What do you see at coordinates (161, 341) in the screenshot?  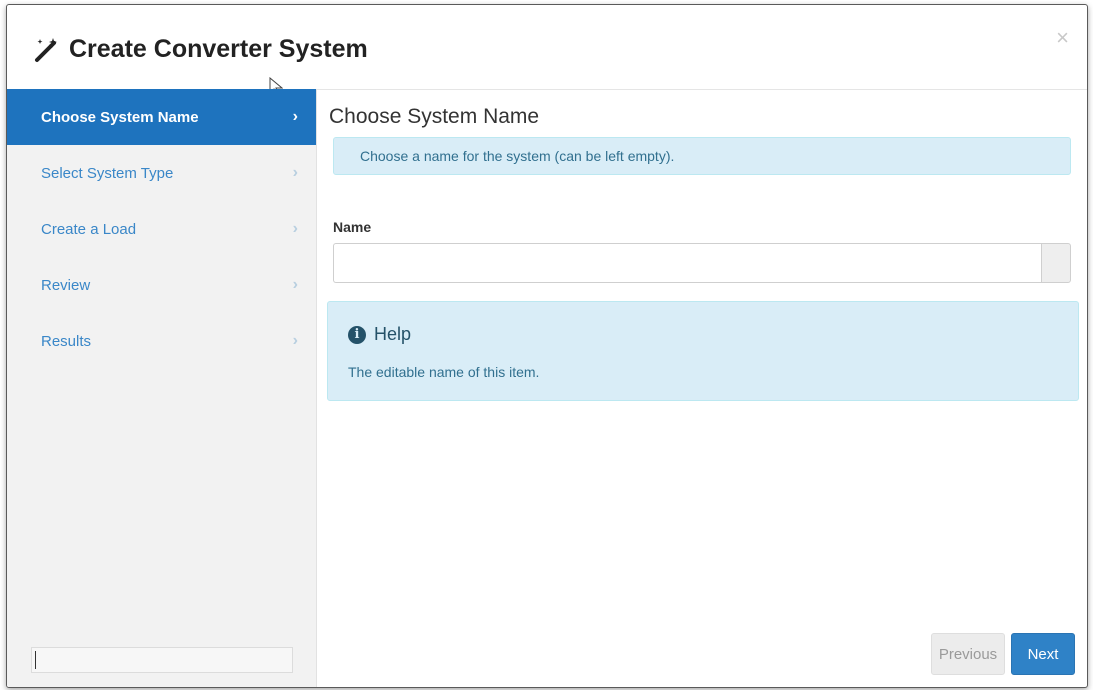 I see `sidebar-item-results: Results ›` at bounding box center [161, 341].